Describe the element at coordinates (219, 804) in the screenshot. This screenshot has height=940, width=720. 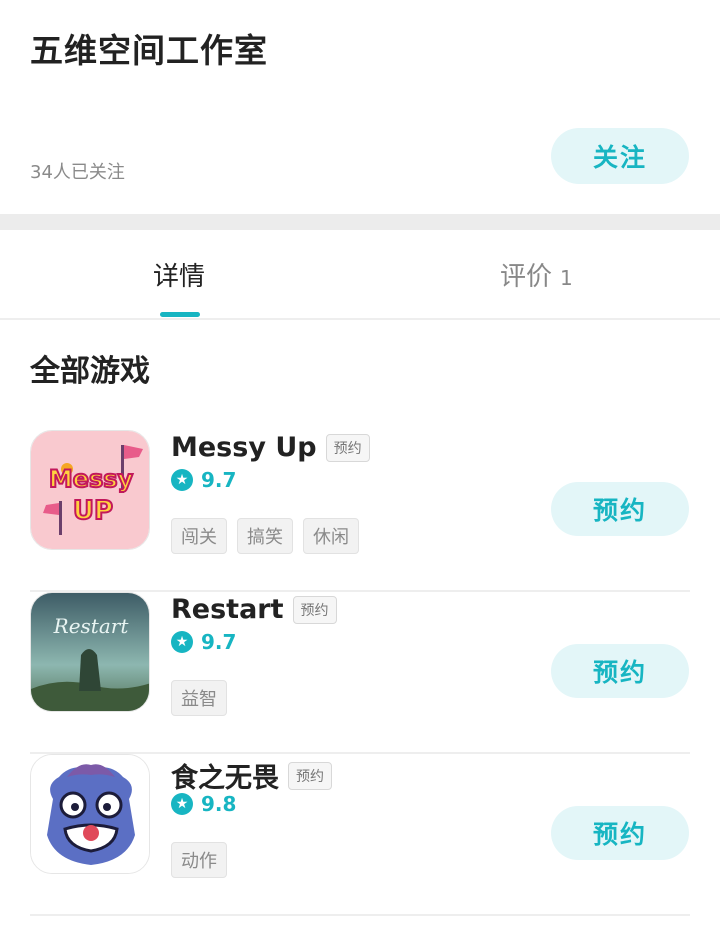
I see `game-rating: 9.8` at that location.